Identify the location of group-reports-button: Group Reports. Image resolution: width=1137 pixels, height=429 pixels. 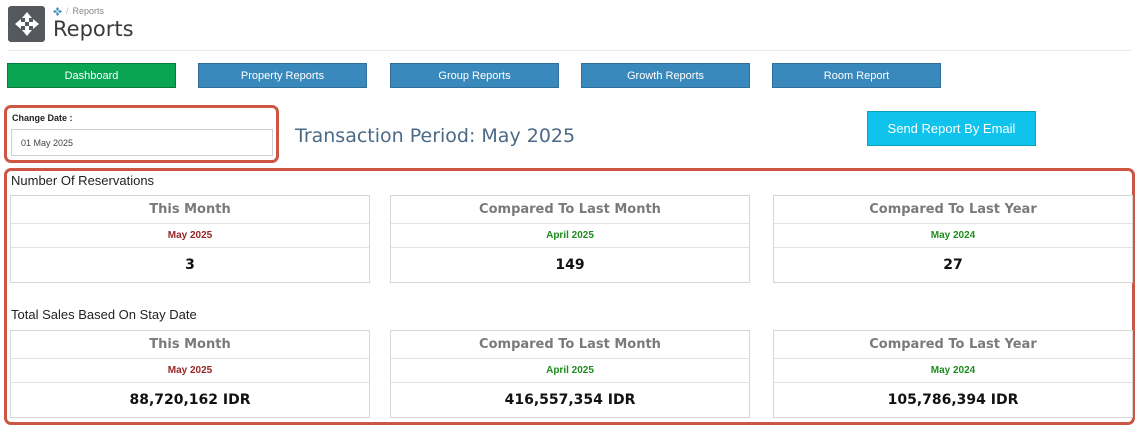
(474, 75).